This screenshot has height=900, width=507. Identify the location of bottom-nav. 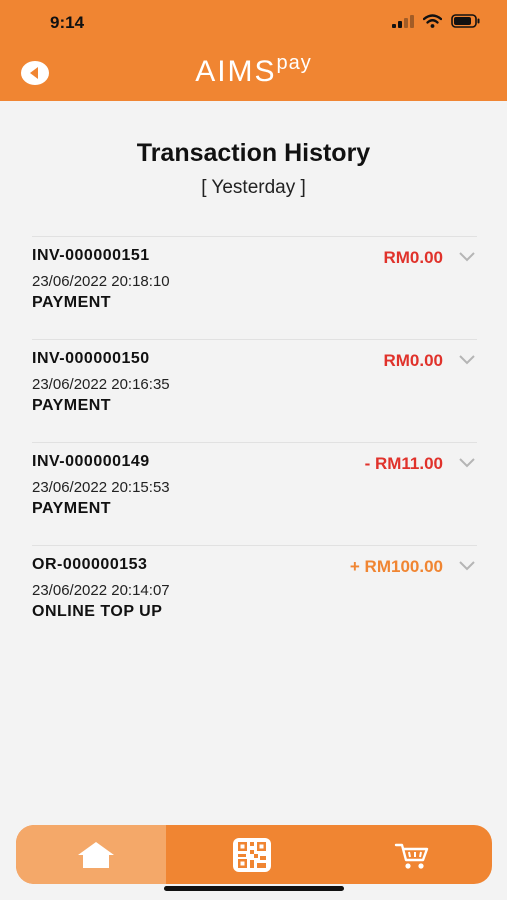
(254, 854).